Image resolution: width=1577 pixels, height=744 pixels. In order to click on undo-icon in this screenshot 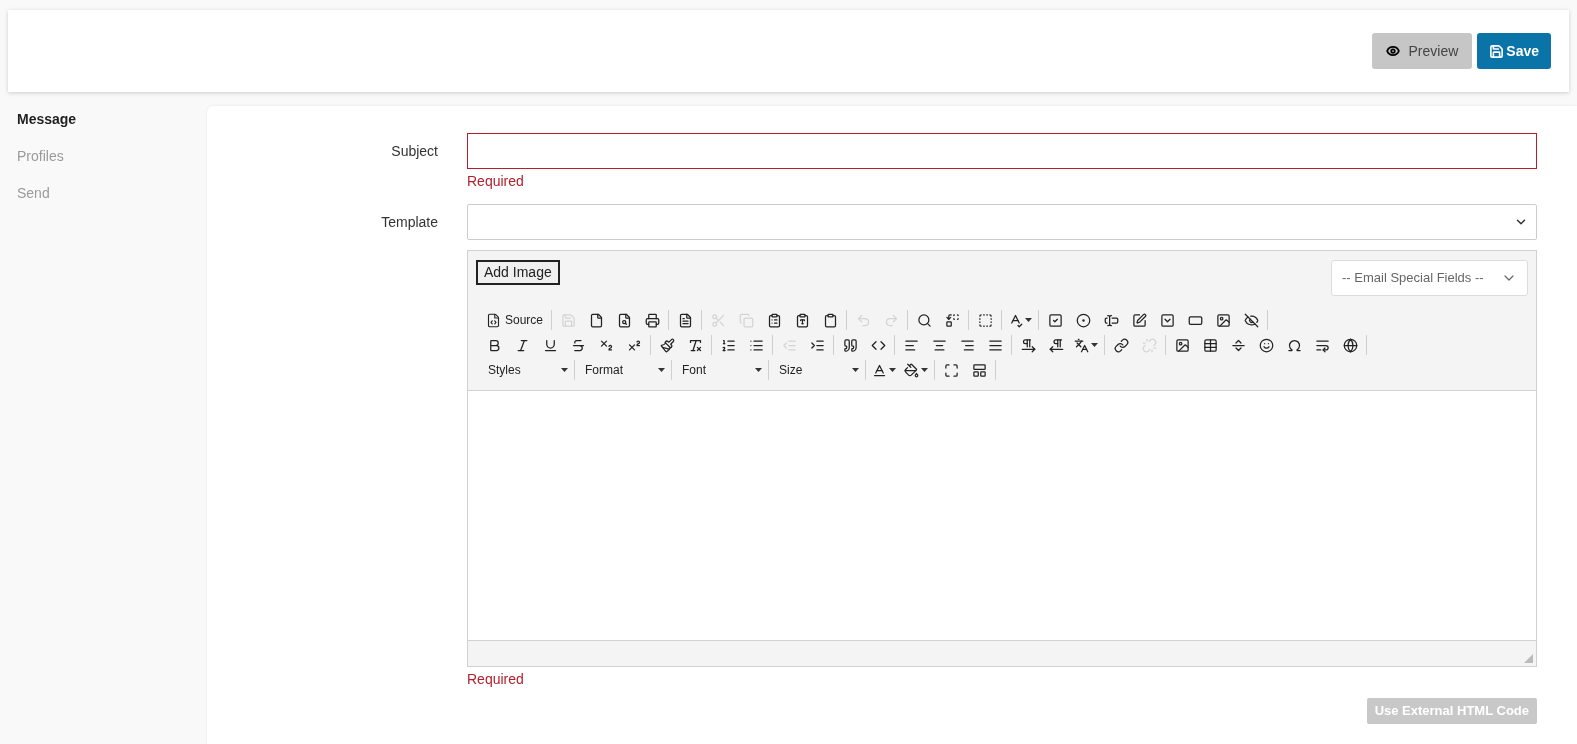, I will do `click(863, 320)`.